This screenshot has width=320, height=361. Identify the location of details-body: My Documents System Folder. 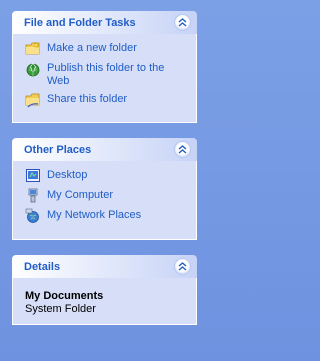
(104, 301).